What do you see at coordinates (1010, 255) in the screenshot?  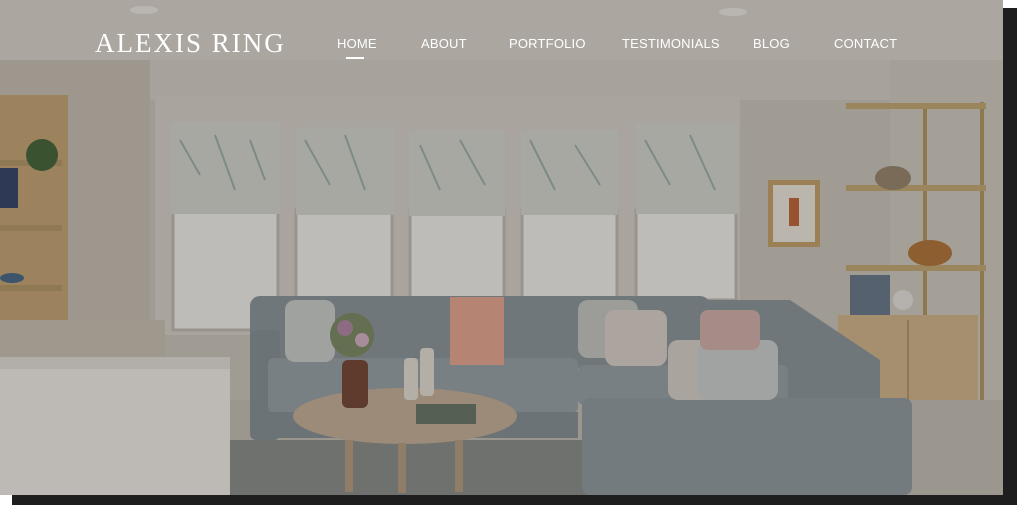 I see `frame-shadow-right` at bounding box center [1010, 255].